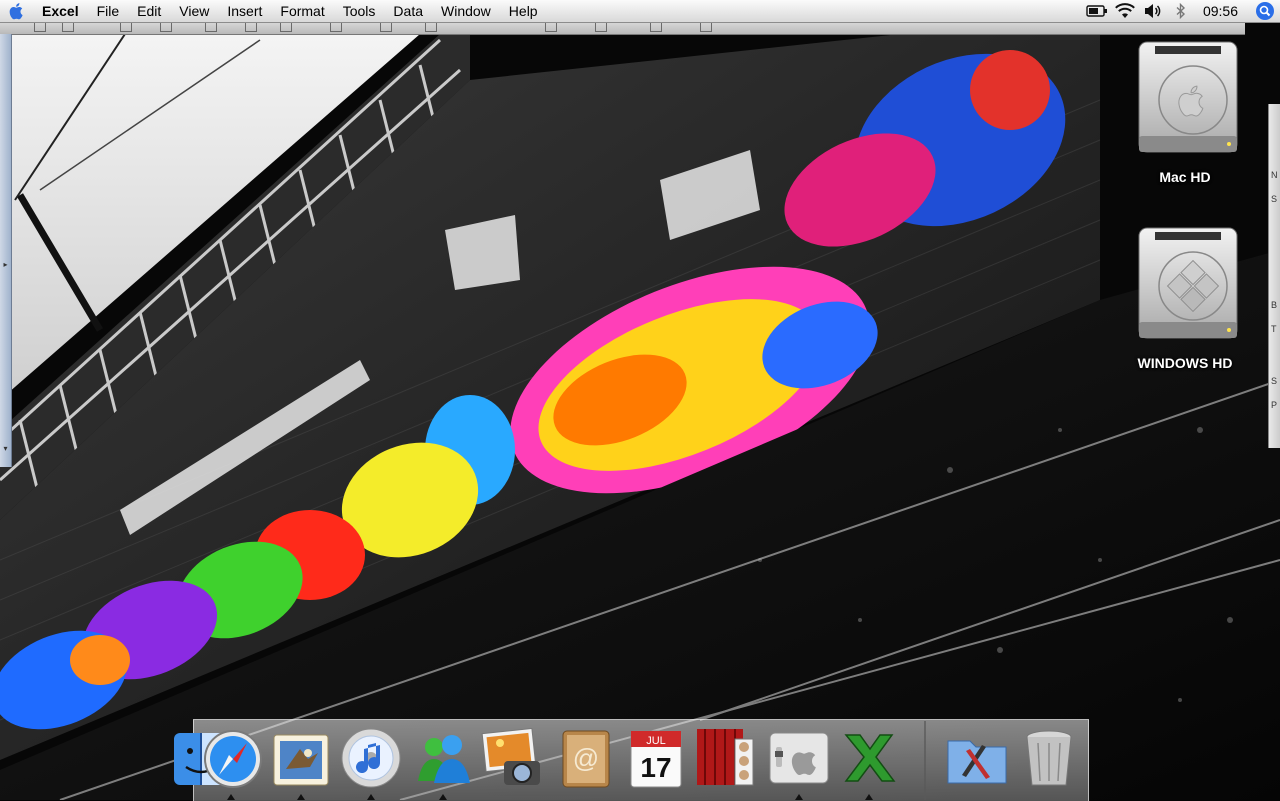  Describe the element at coordinates (17, 11) in the screenshot. I see `apple-menu-icon` at that location.